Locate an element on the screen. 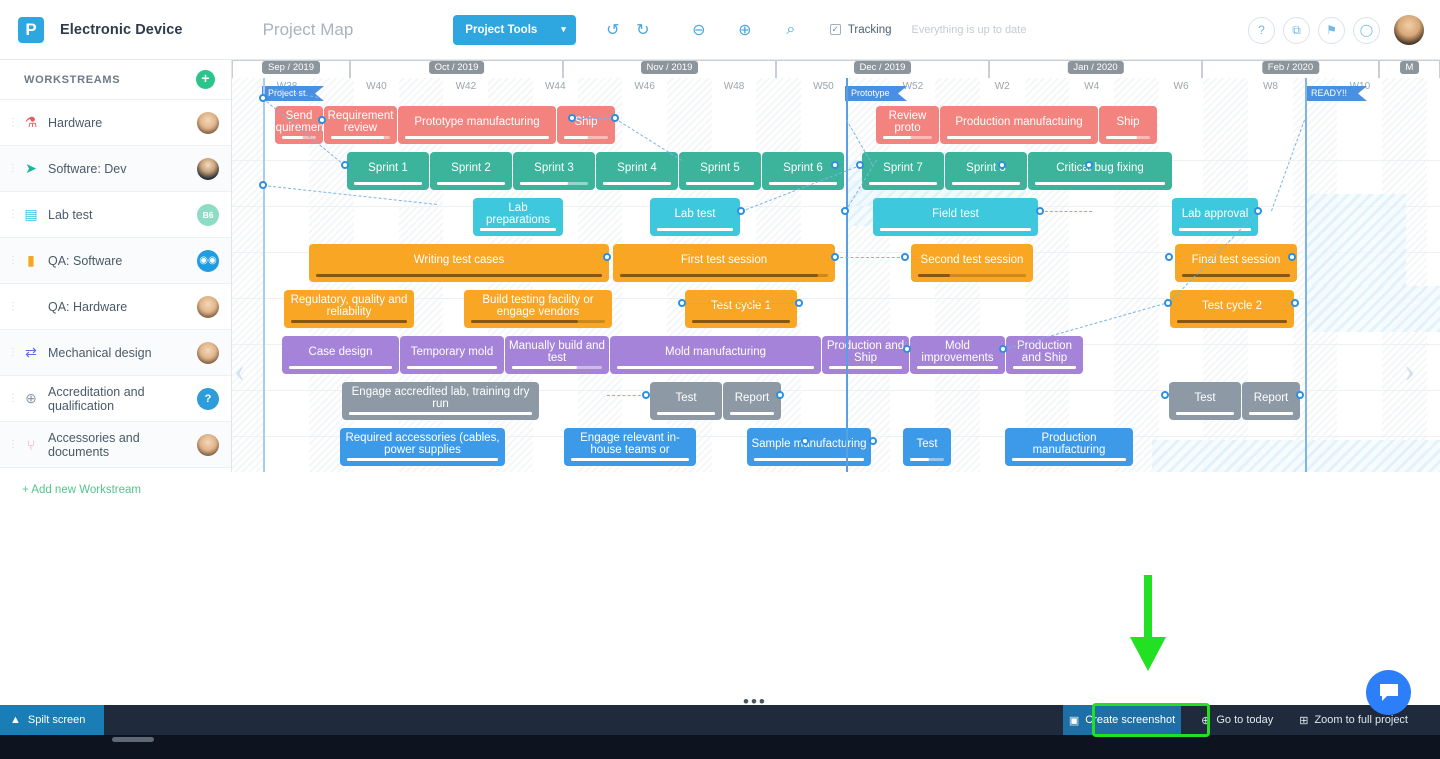 The image size is (1440, 759). sidebar-item-qa-hardware: ⋮ QA: Hardware is located at coordinates (115, 307).